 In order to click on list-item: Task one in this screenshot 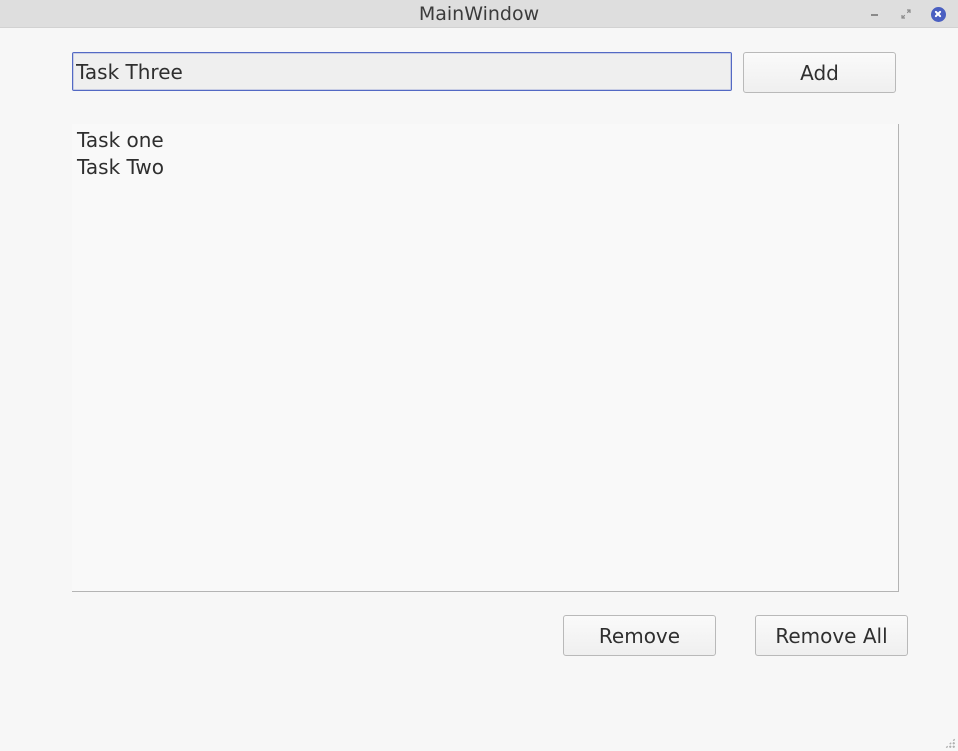, I will do `click(487, 140)`.